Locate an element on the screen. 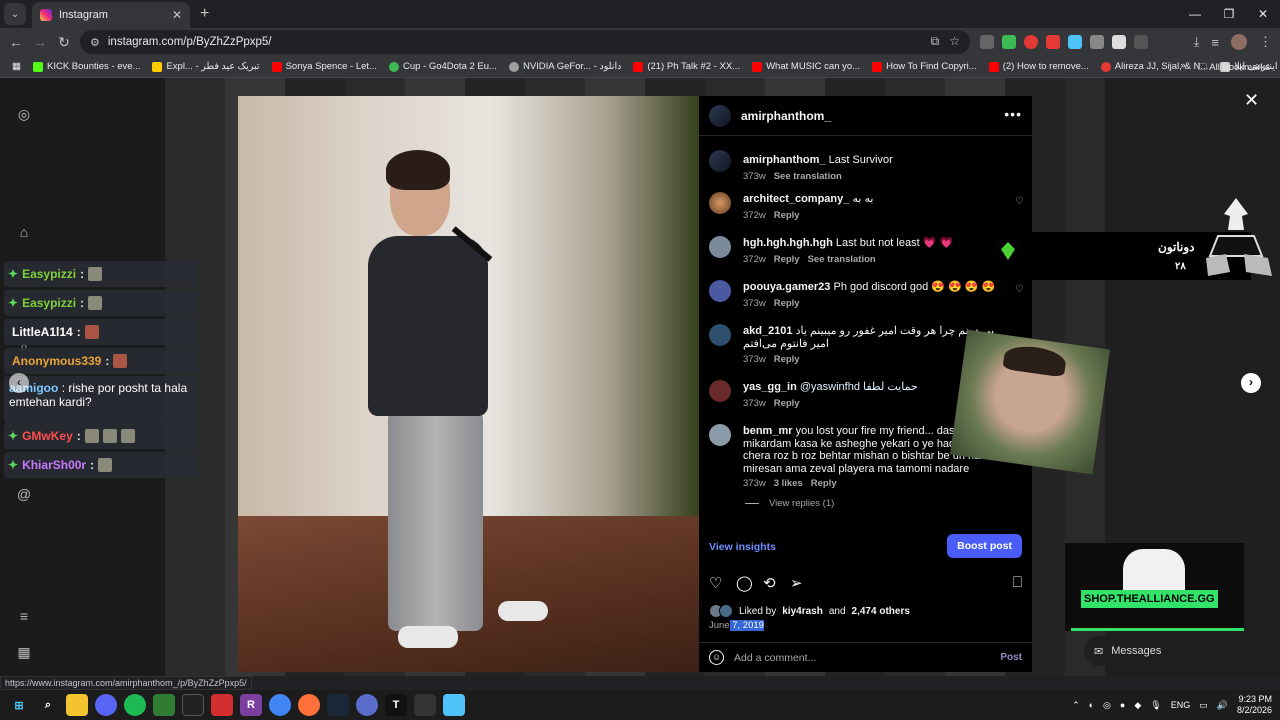 This screenshot has width=1280, height=720. view-replies-button: View replies (1) is located at coordinates (789, 503).